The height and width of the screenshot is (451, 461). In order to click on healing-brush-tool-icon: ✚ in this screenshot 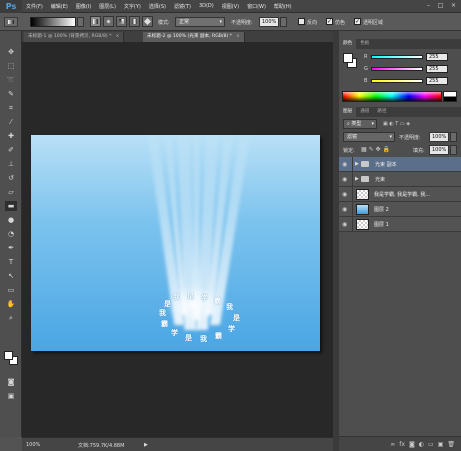, I will do `click(11, 136)`.